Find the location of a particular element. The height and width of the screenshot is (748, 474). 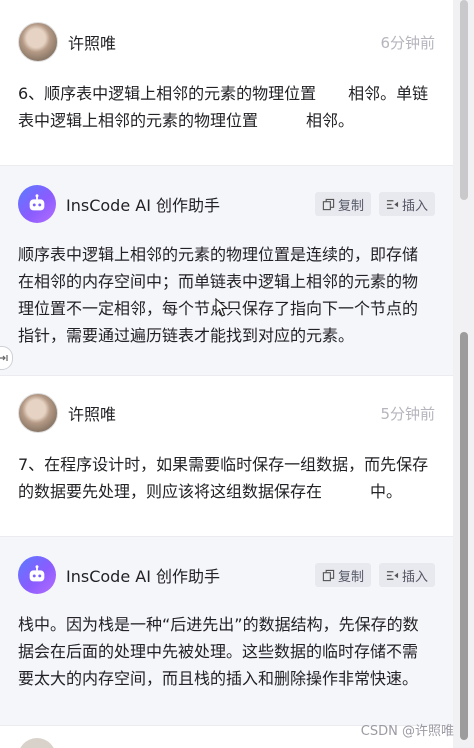

mouse-cursor-icon is located at coordinates (222, 307).